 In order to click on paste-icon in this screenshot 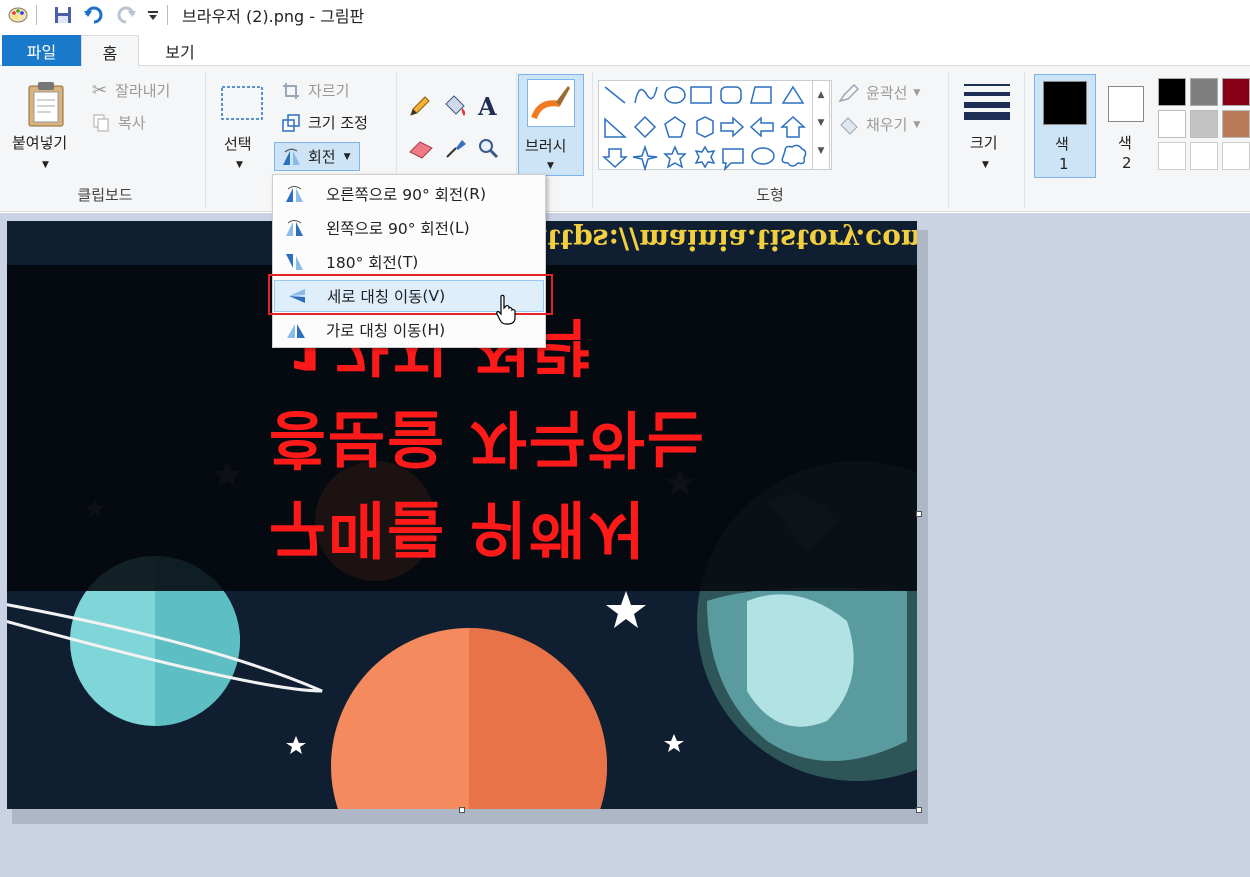, I will do `click(46, 106)`.